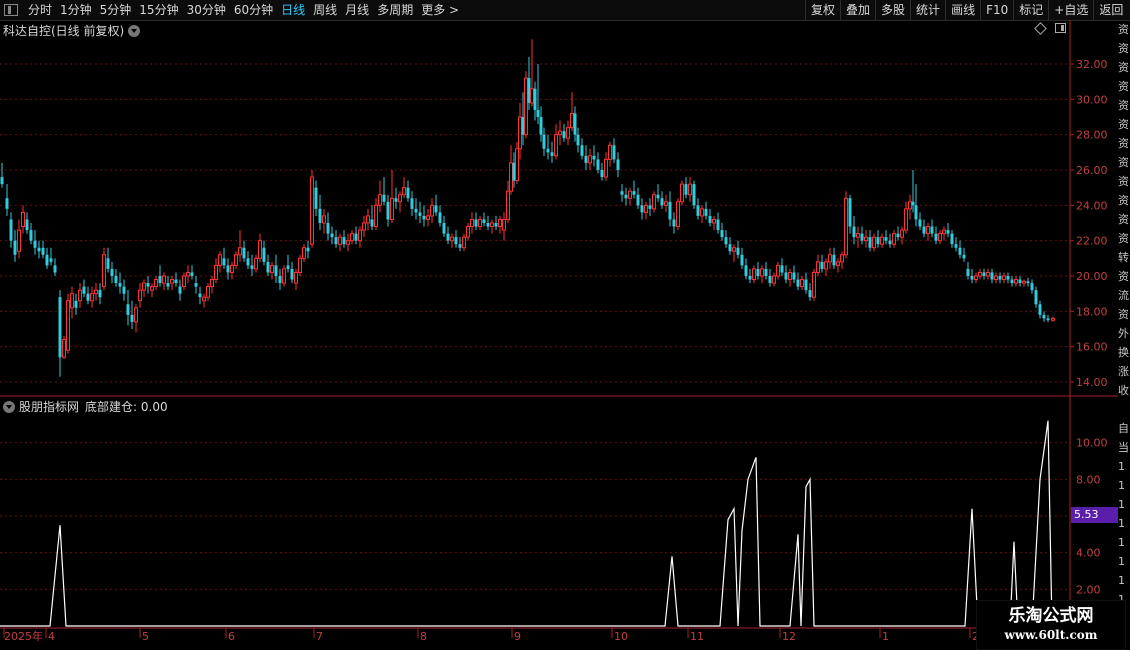  Describe the element at coordinates (1124, 428) in the screenshot. I see `side-item: 自` at that location.